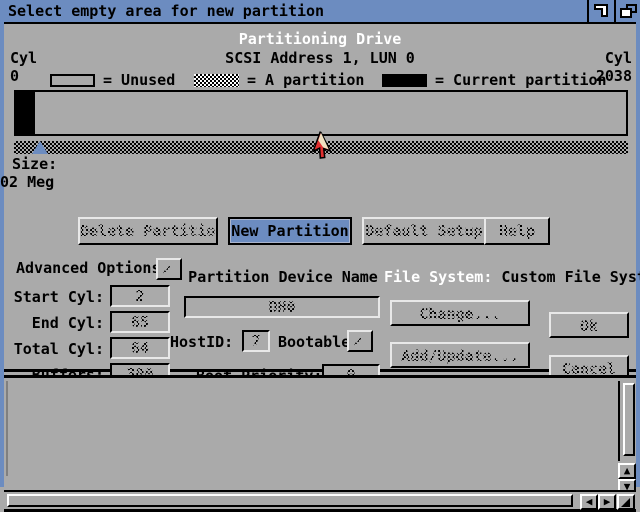  I want to click on scroll-up-arrow-icon: ▲, so click(627, 471).